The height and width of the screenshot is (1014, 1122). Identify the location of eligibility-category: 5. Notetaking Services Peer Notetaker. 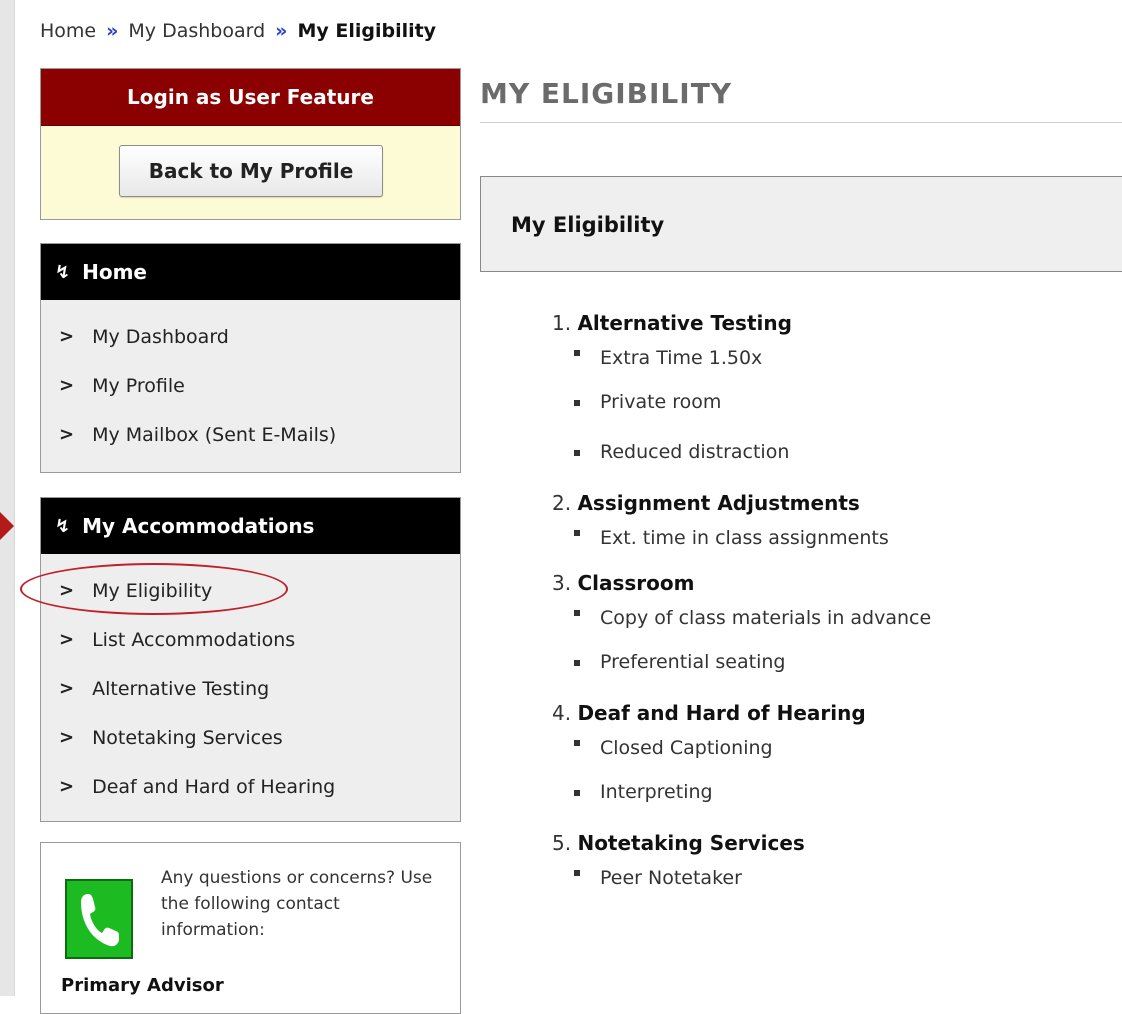
(832, 868).